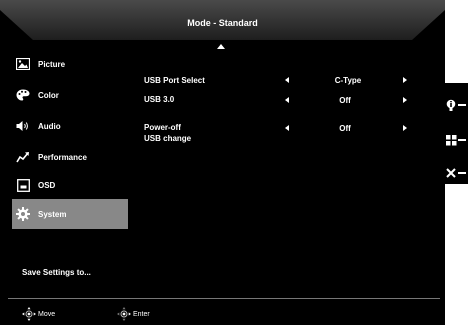 This screenshot has width=468, height=325. Describe the element at coordinates (23, 214) in the screenshot. I see `gear-icon` at that location.